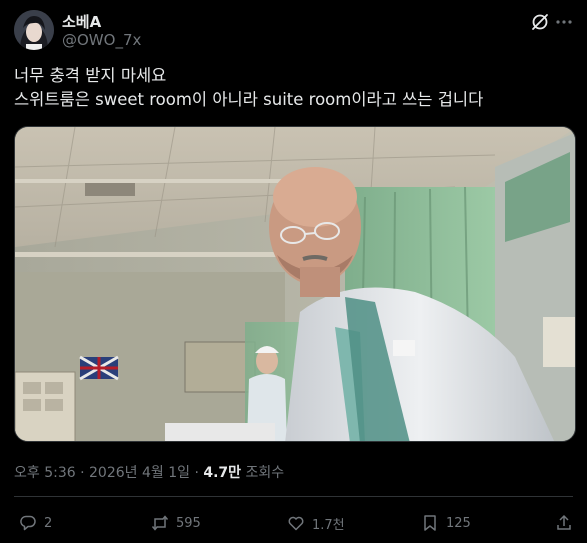 The image size is (587, 543). Describe the element at coordinates (188, 523) in the screenshot. I see `repost-count: 595` at that location.